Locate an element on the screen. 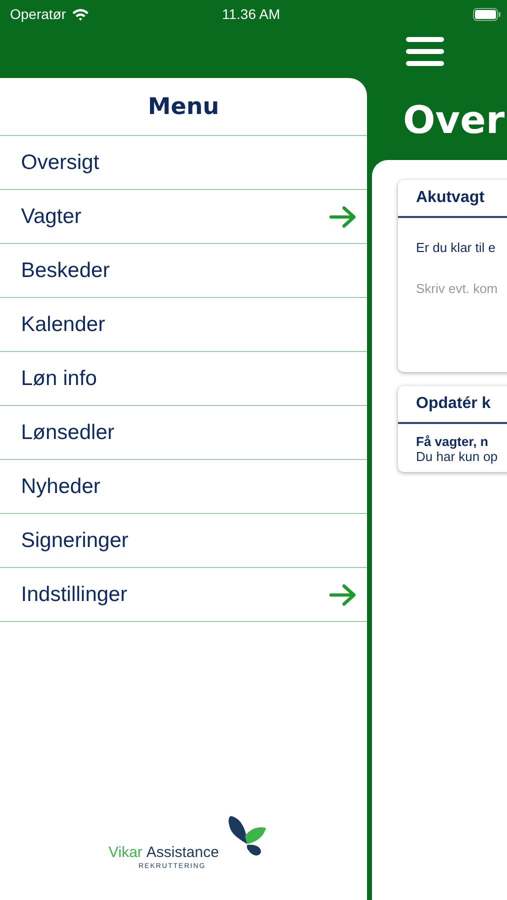 Image resolution: width=507 pixels, height=900 pixels. menu-icon is located at coordinates (425, 52).